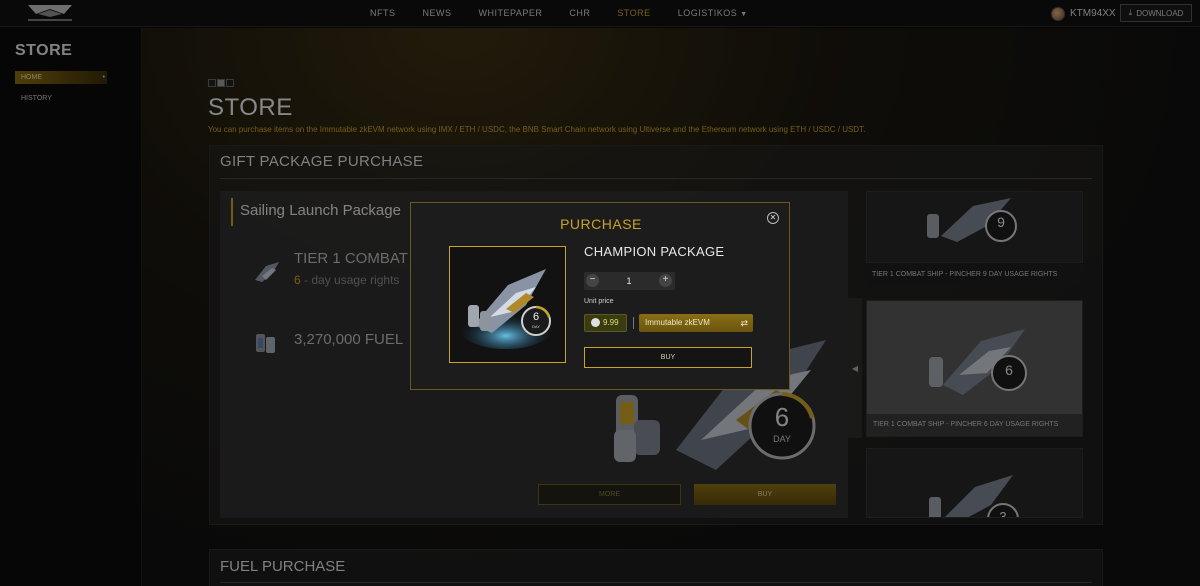  Describe the element at coordinates (654, 251) in the screenshot. I see `package-title: CHAMPION PACKAGE` at that location.